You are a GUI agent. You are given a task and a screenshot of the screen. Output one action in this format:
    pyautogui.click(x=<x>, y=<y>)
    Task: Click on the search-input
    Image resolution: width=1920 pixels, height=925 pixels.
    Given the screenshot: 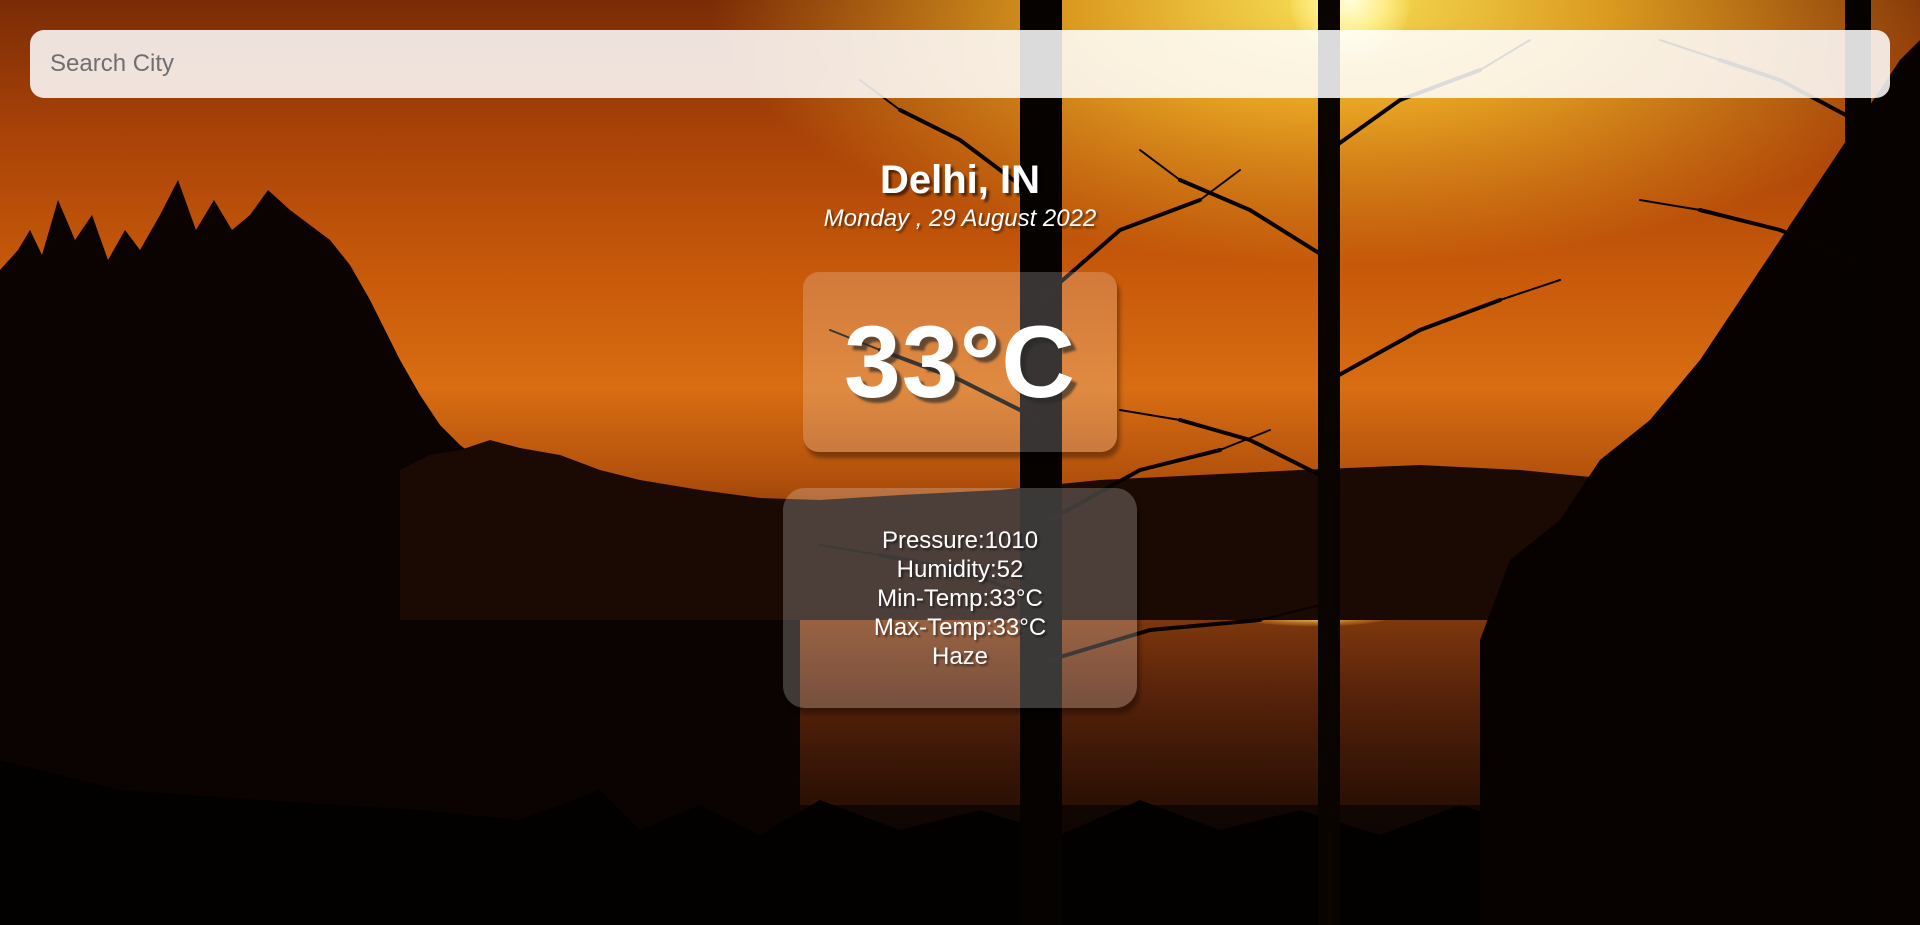 What is the action you would take?
    pyautogui.click(x=960, y=64)
    